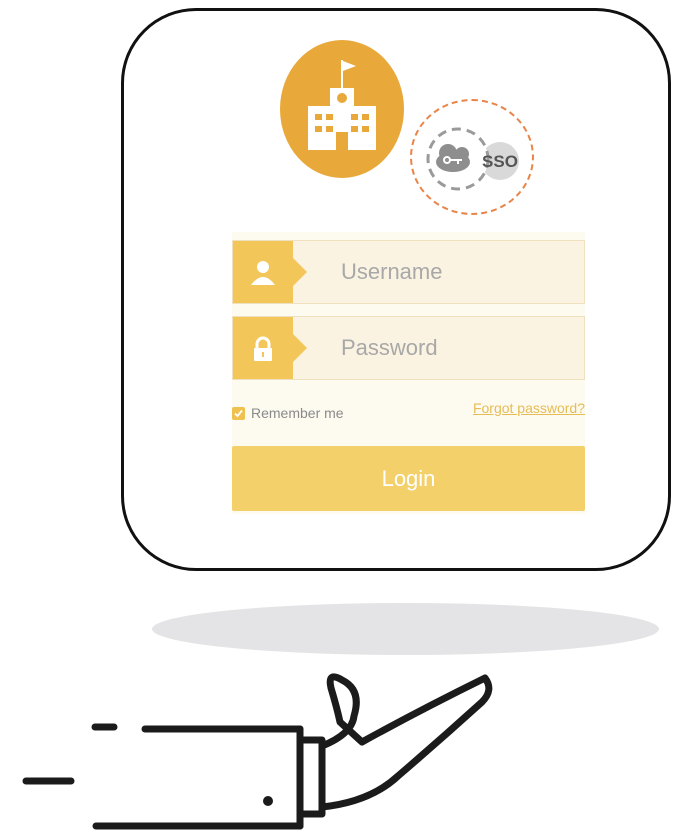 This screenshot has height=832, width=675. What do you see at coordinates (342, 109) in the screenshot?
I see `school-building-icon` at bounding box center [342, 109].